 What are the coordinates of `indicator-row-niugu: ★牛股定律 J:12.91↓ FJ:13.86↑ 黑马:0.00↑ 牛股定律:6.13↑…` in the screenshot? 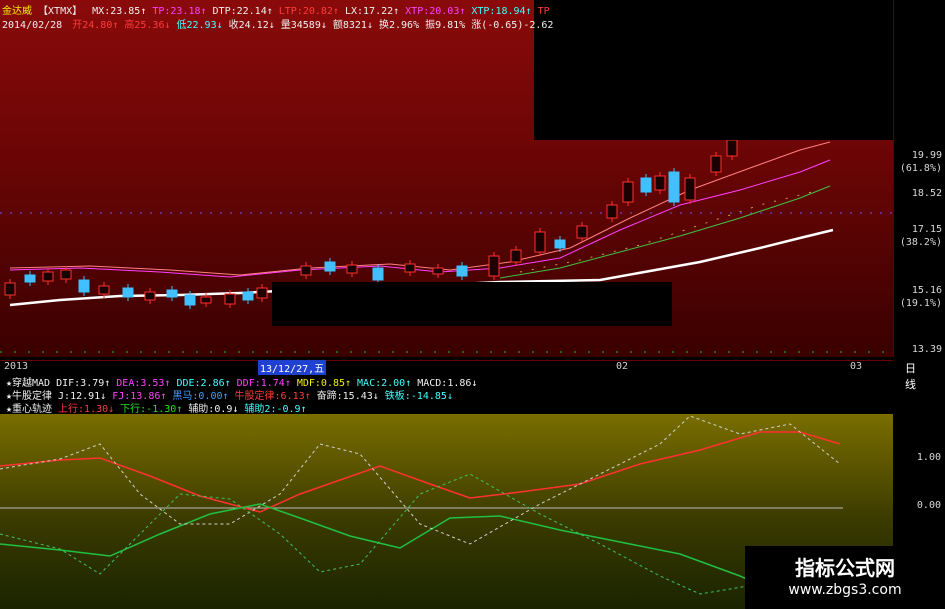 It's located at (227, 394).